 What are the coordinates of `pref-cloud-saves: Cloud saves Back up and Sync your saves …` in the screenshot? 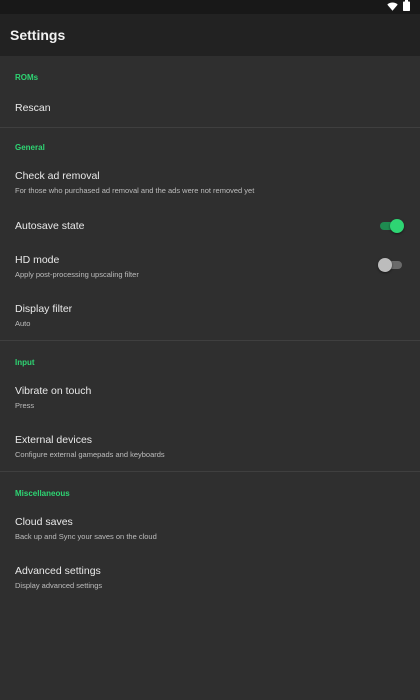 It's located at (210, 528).